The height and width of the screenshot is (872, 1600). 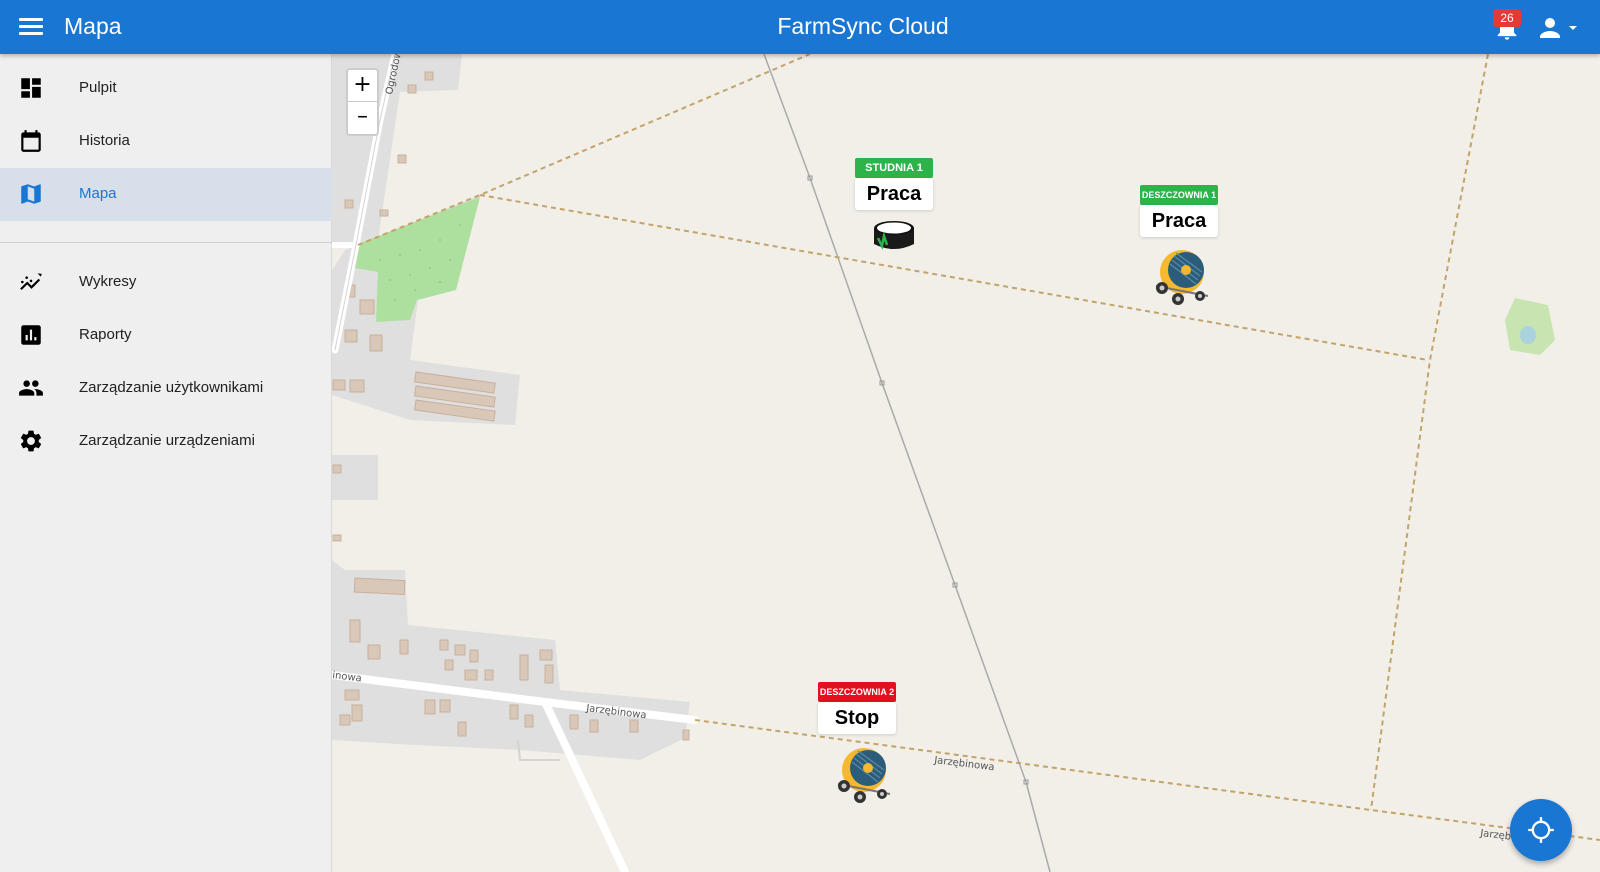 What do you see at coordinates (362, 118) in the screenshot?
I see `zoom-out-button: –` at bounding box center [362, 118].